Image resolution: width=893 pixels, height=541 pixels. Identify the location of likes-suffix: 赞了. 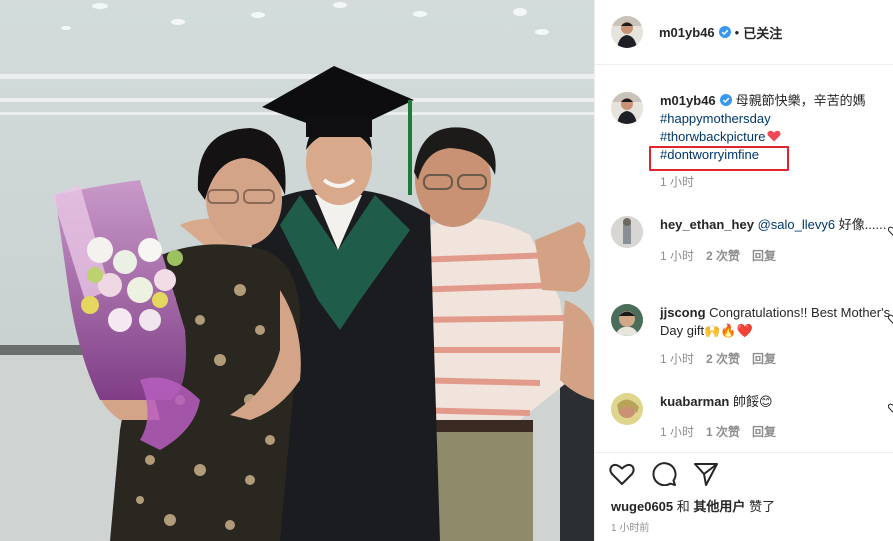
(762, 506).